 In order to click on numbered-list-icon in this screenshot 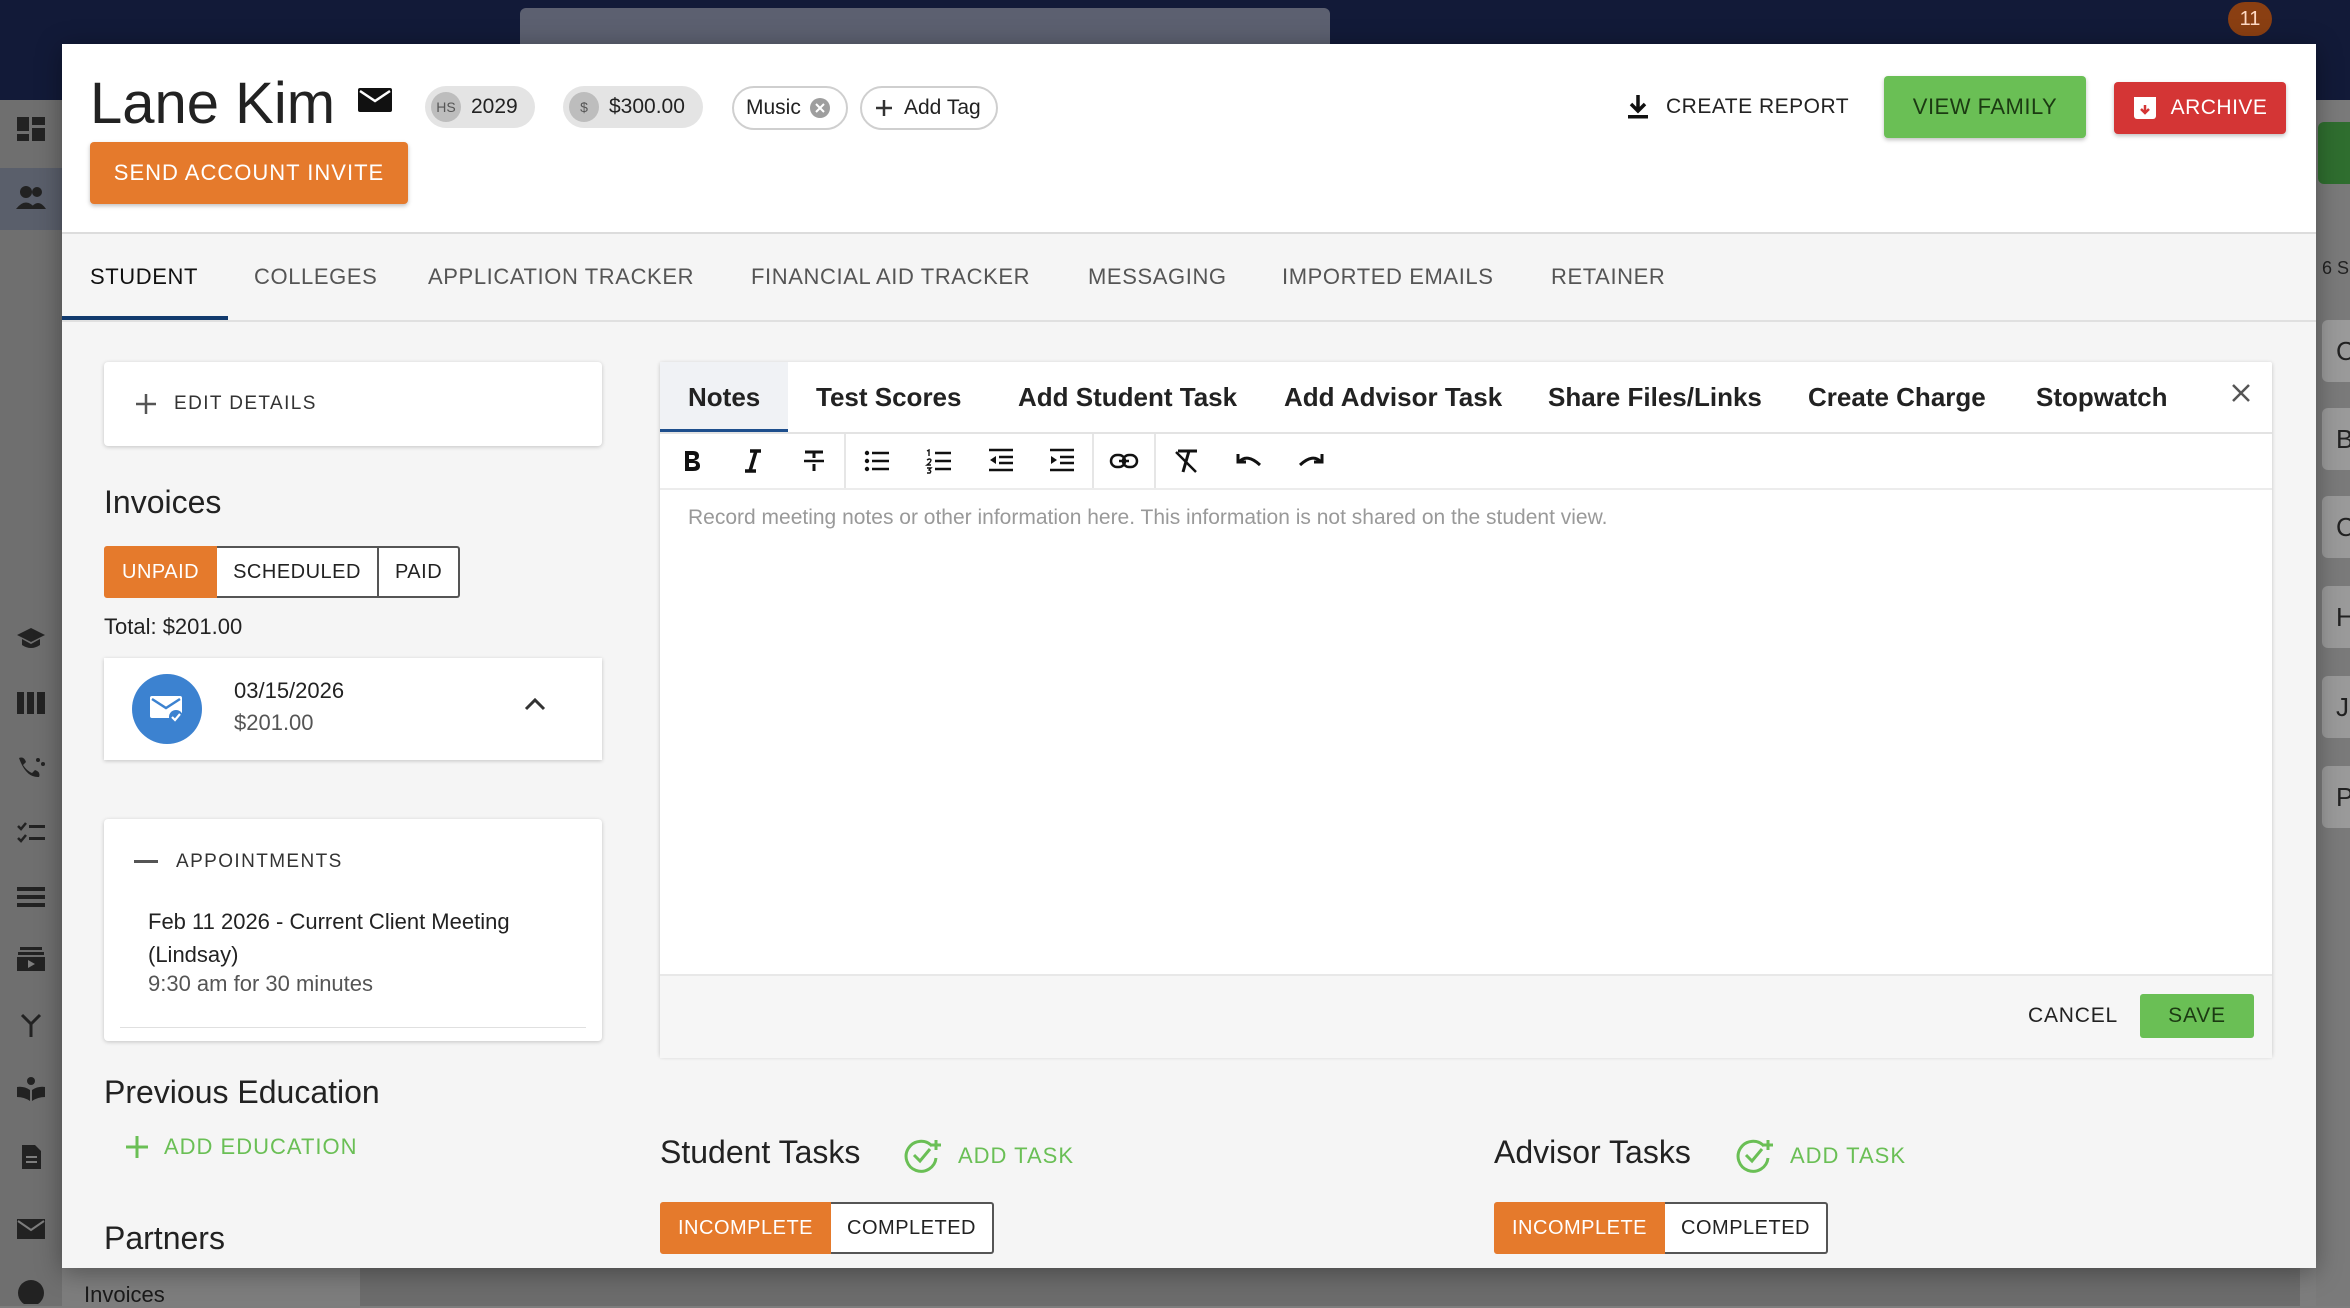, I will do `click(939, 461)`.